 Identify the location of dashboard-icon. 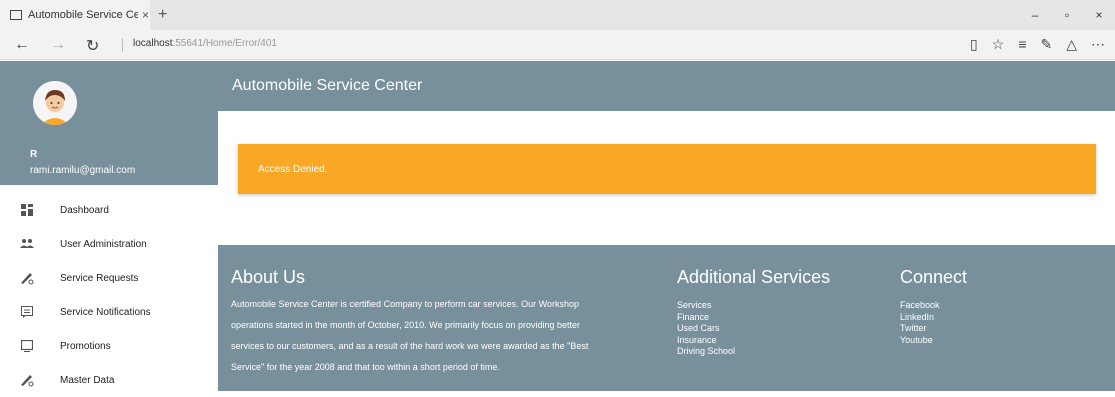
(27, 210).